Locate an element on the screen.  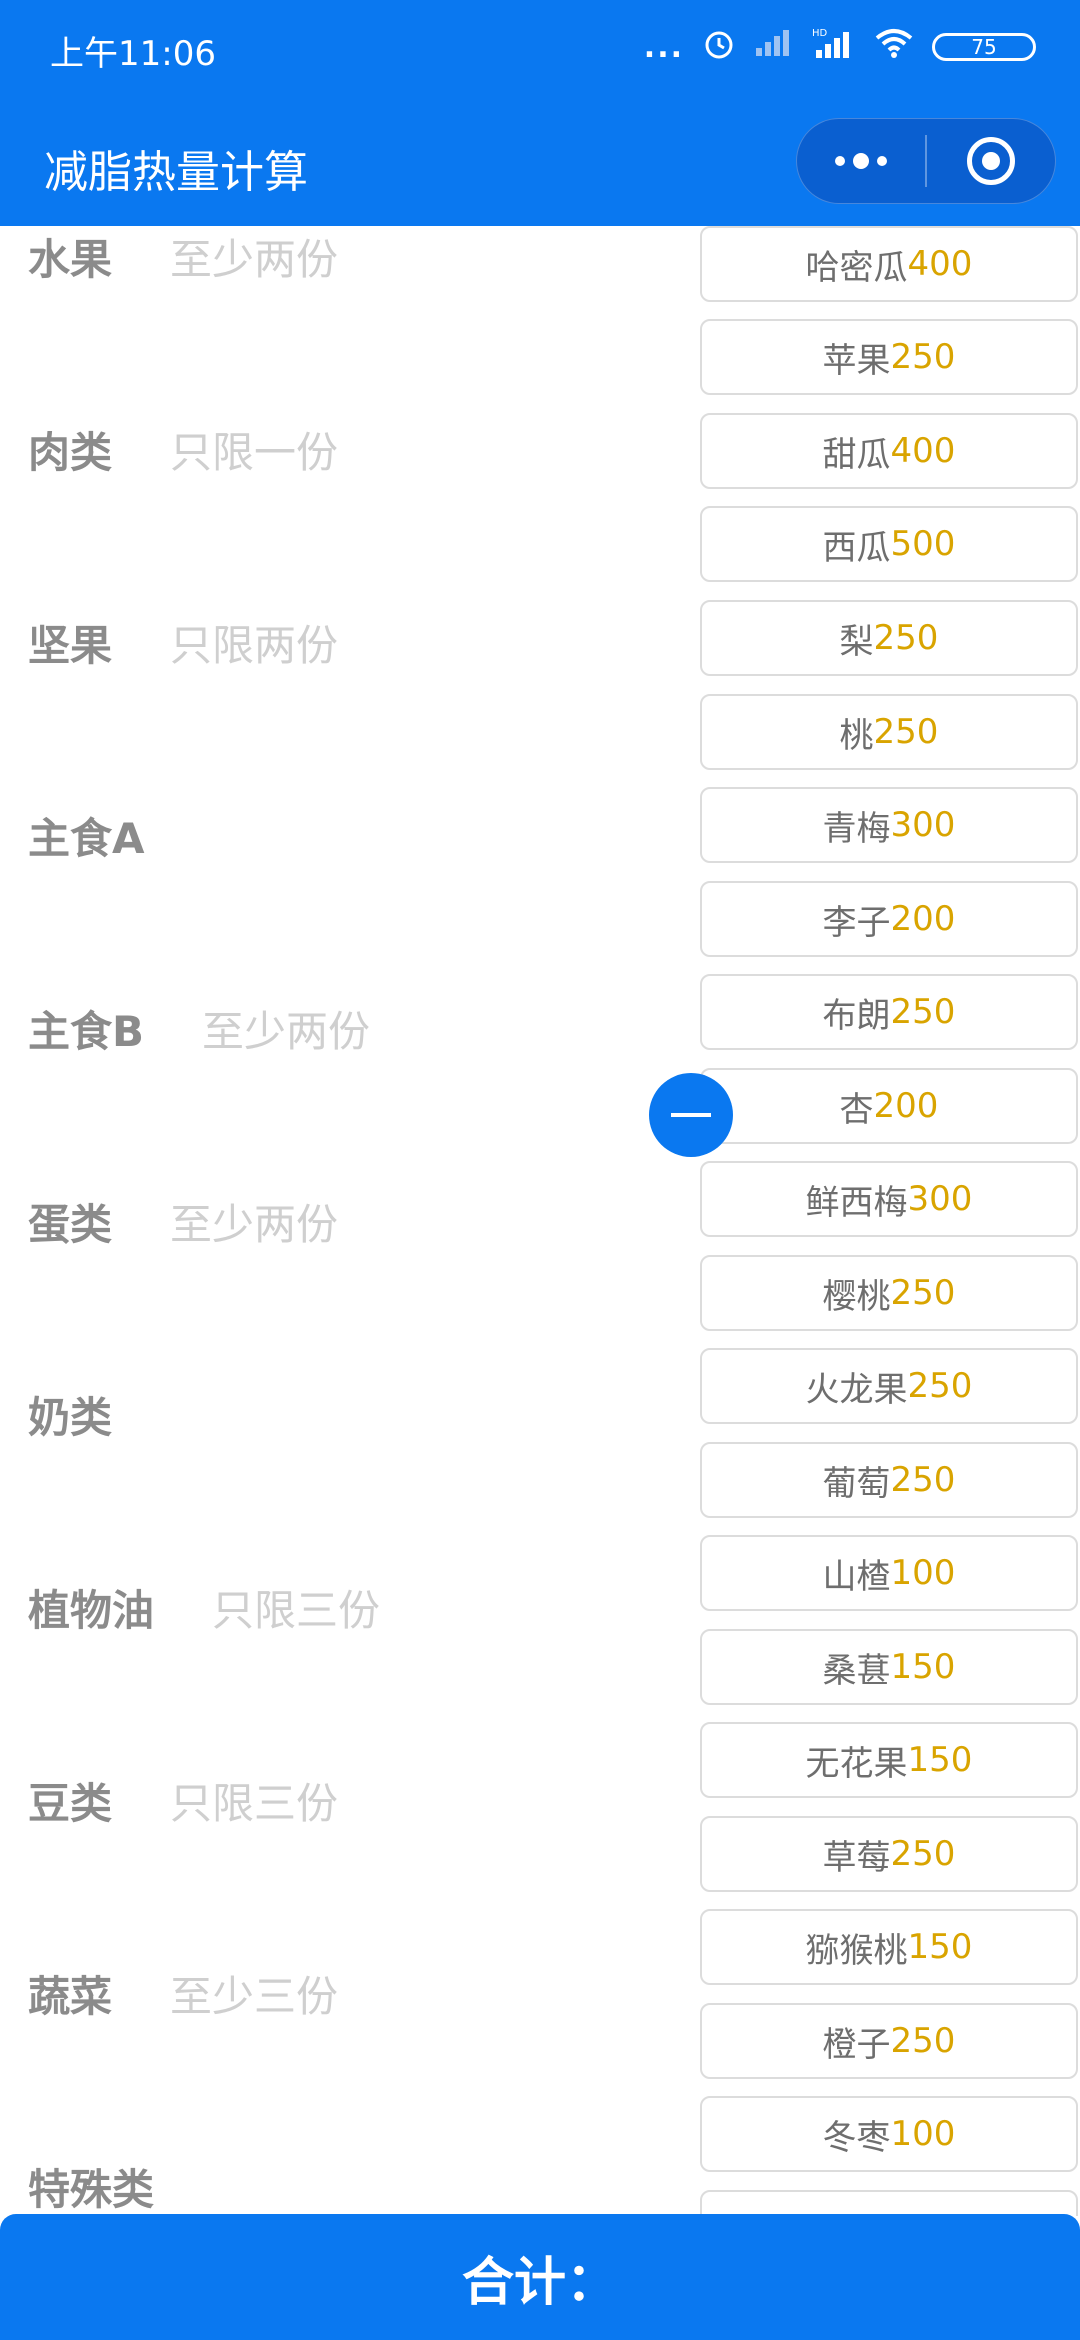
food-item-button: 葡萄 250 is located at coordinates (889, 1480).